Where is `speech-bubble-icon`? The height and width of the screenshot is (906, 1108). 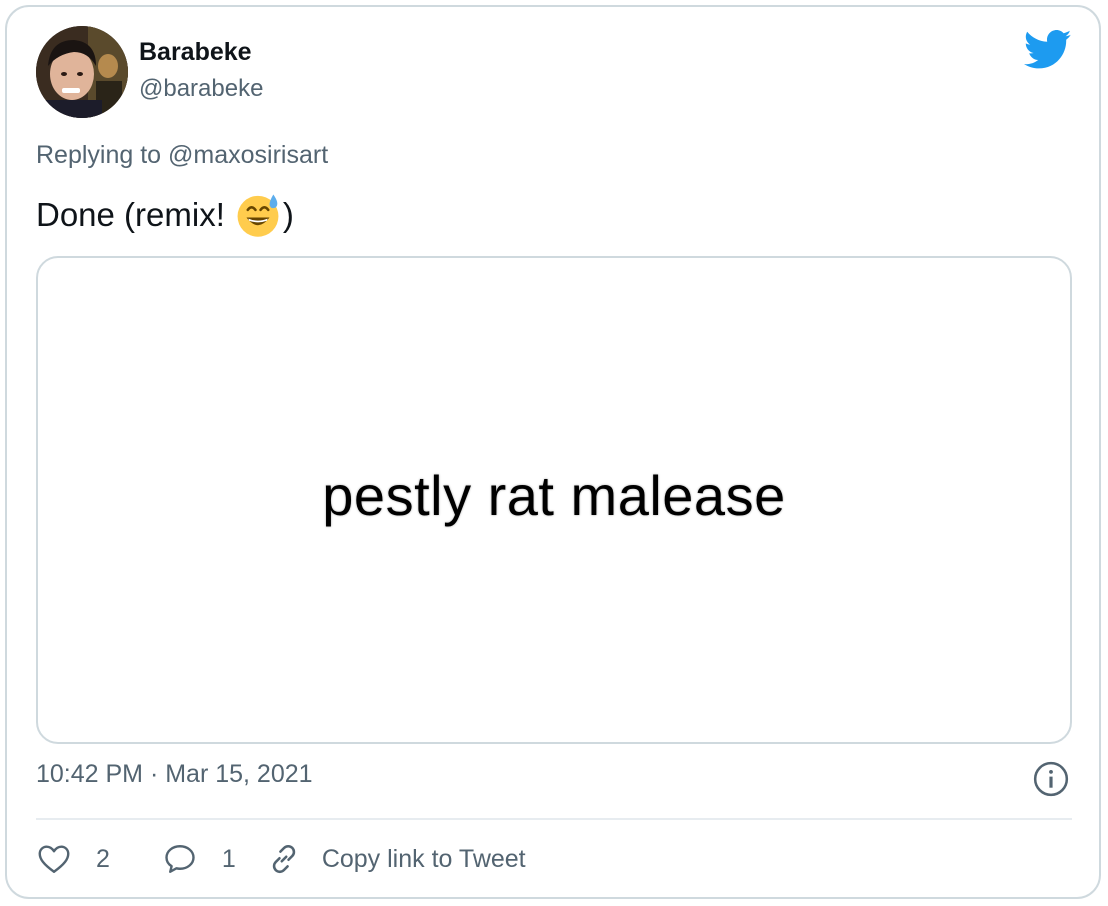 speech-bubble-icon is located at coordinates (180, 859).